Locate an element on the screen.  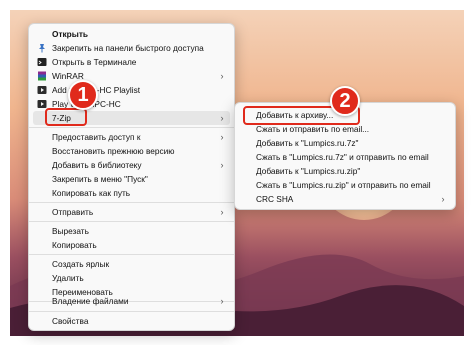
submenu-item-crc-sha: CRC SHA › is located at coordinates (345, 199).